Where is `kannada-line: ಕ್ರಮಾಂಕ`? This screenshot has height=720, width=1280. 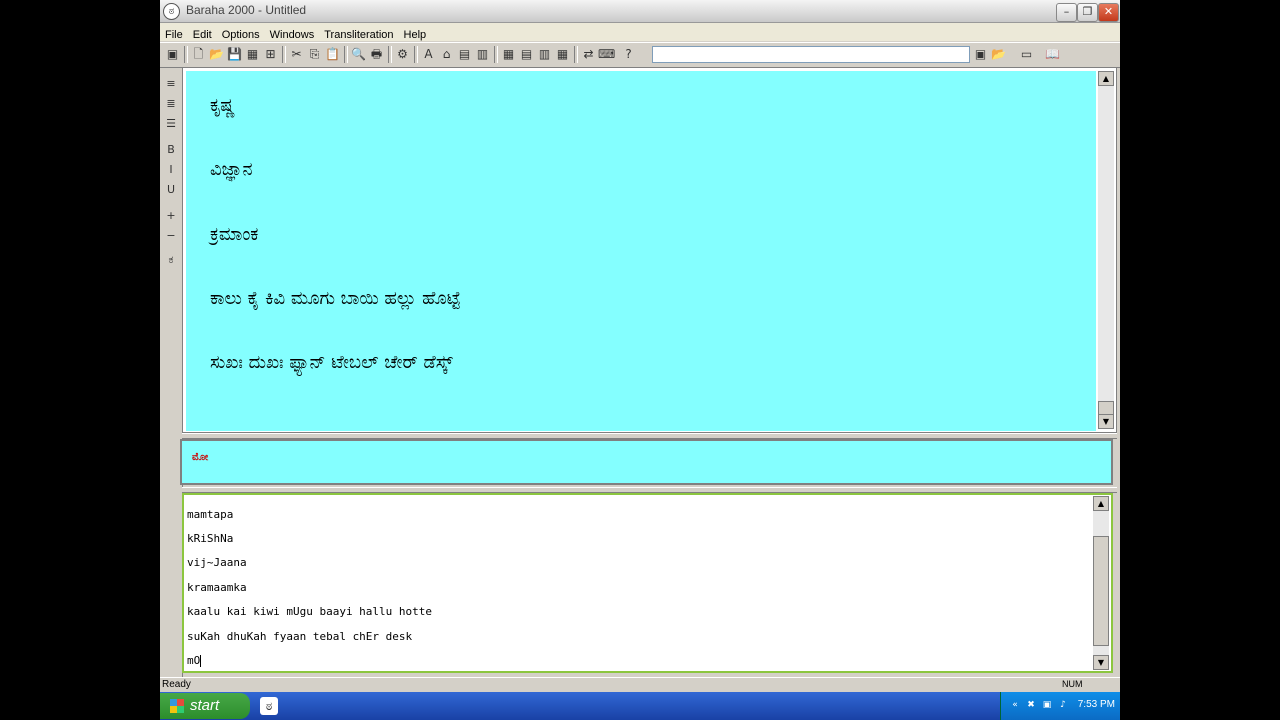
kannada-line: ಕ್ರಮಾಂಕ is located at coordinates (234, 234).